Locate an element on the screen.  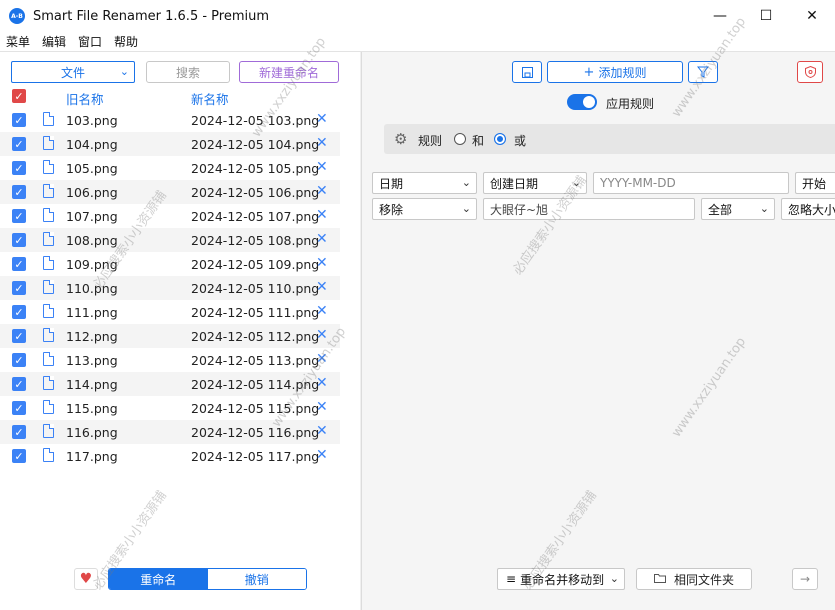
table-row: ✓ 115.png 2024-12-05 115.png ✕ is located at coordinates (170, 408).